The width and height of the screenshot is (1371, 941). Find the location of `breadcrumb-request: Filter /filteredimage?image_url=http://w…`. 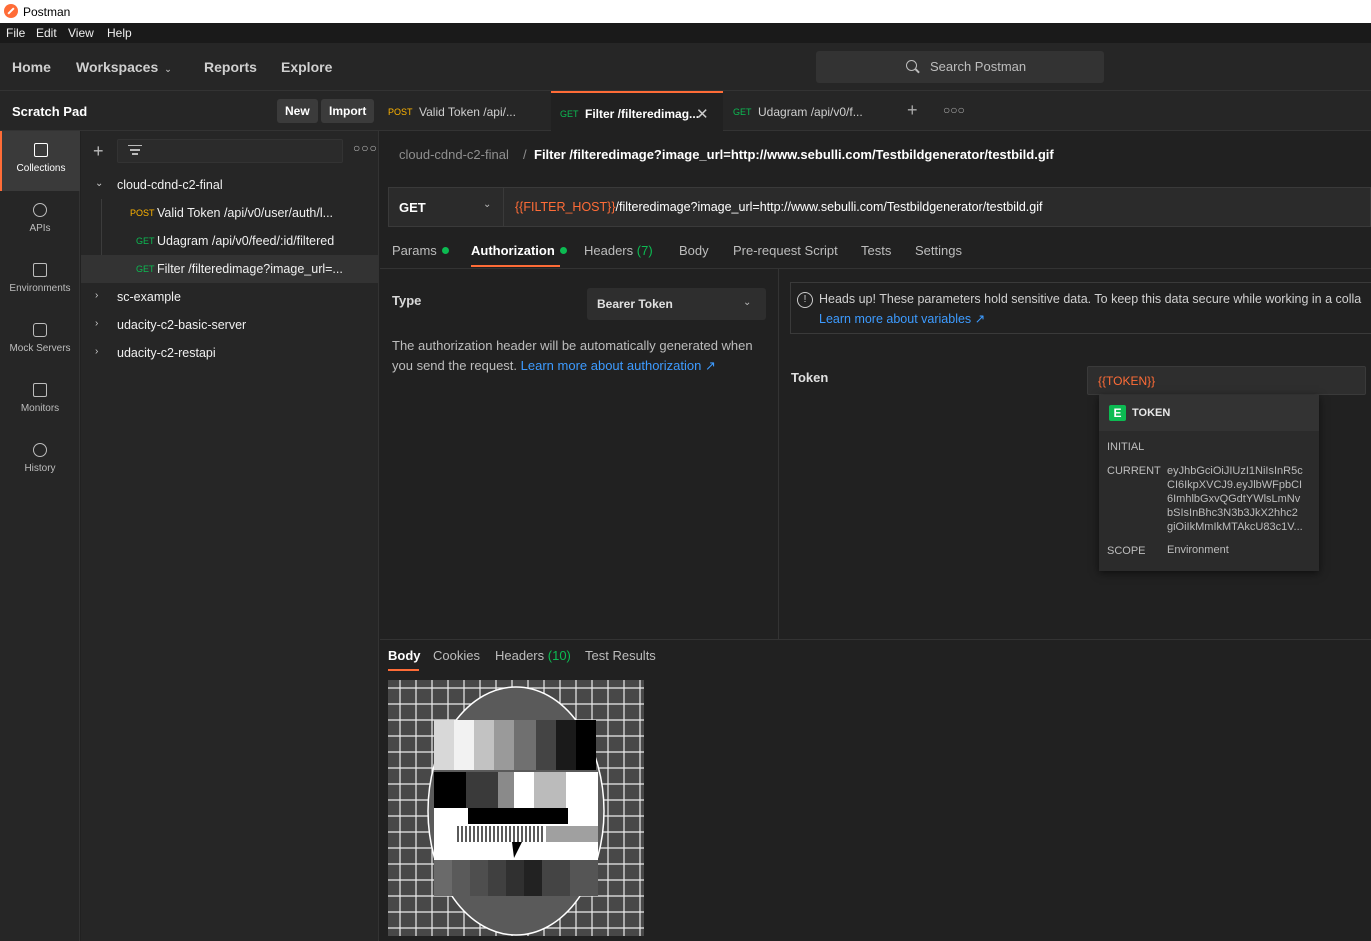

breadcrumb-request: Filter /filteredimage?image_url=http://w… is located at coordinates (794, 154).